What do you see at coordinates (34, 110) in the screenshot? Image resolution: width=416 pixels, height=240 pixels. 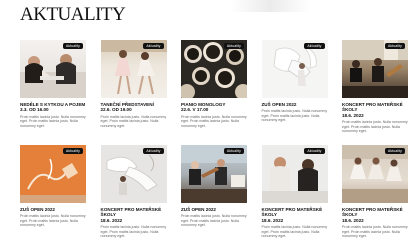 I see `news-card-date: 3.3. od 16.00` at bounding box center [34, 110].